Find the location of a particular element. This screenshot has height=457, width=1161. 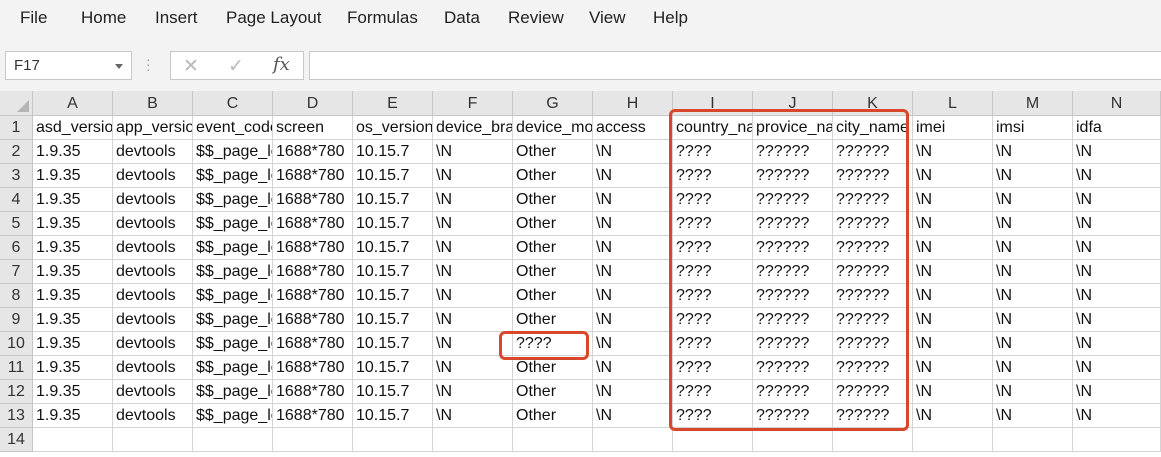

cell-d2: 1688*780 is located at coordinates (313, 152).